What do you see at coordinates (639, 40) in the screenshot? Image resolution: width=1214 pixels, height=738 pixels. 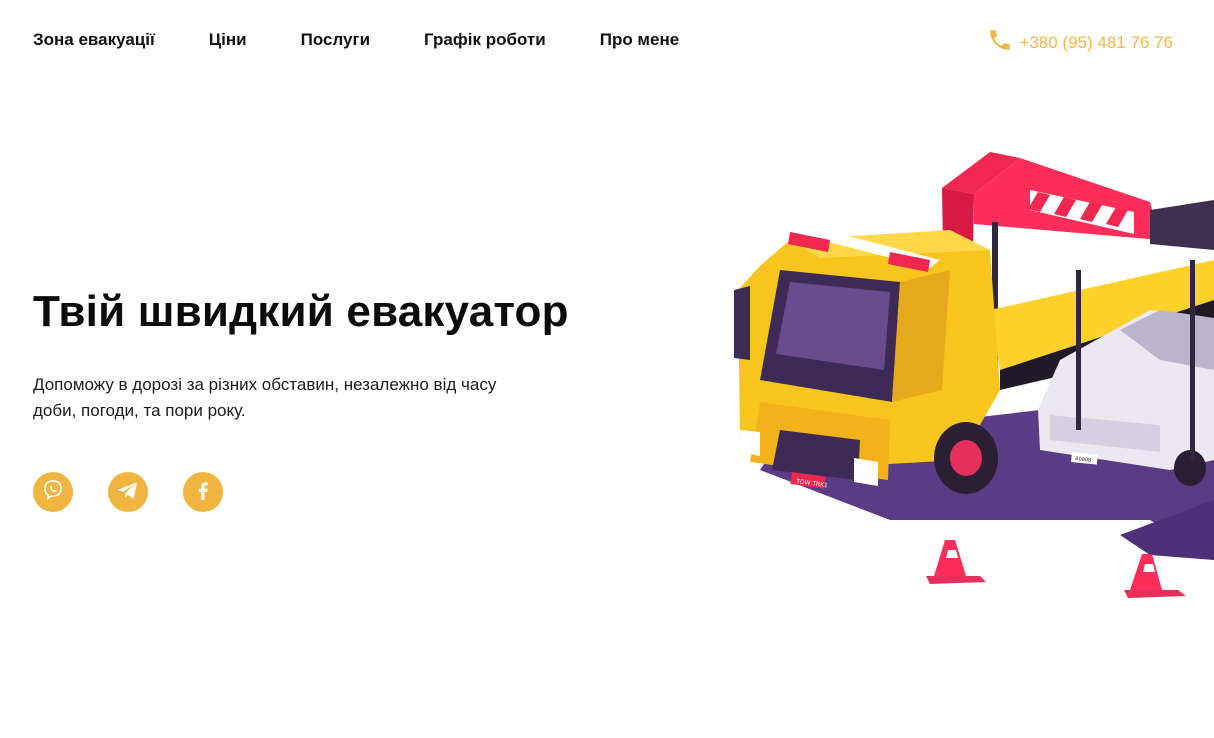 I see `nav-item-about: Про мене` at bounding box center [639, 40].